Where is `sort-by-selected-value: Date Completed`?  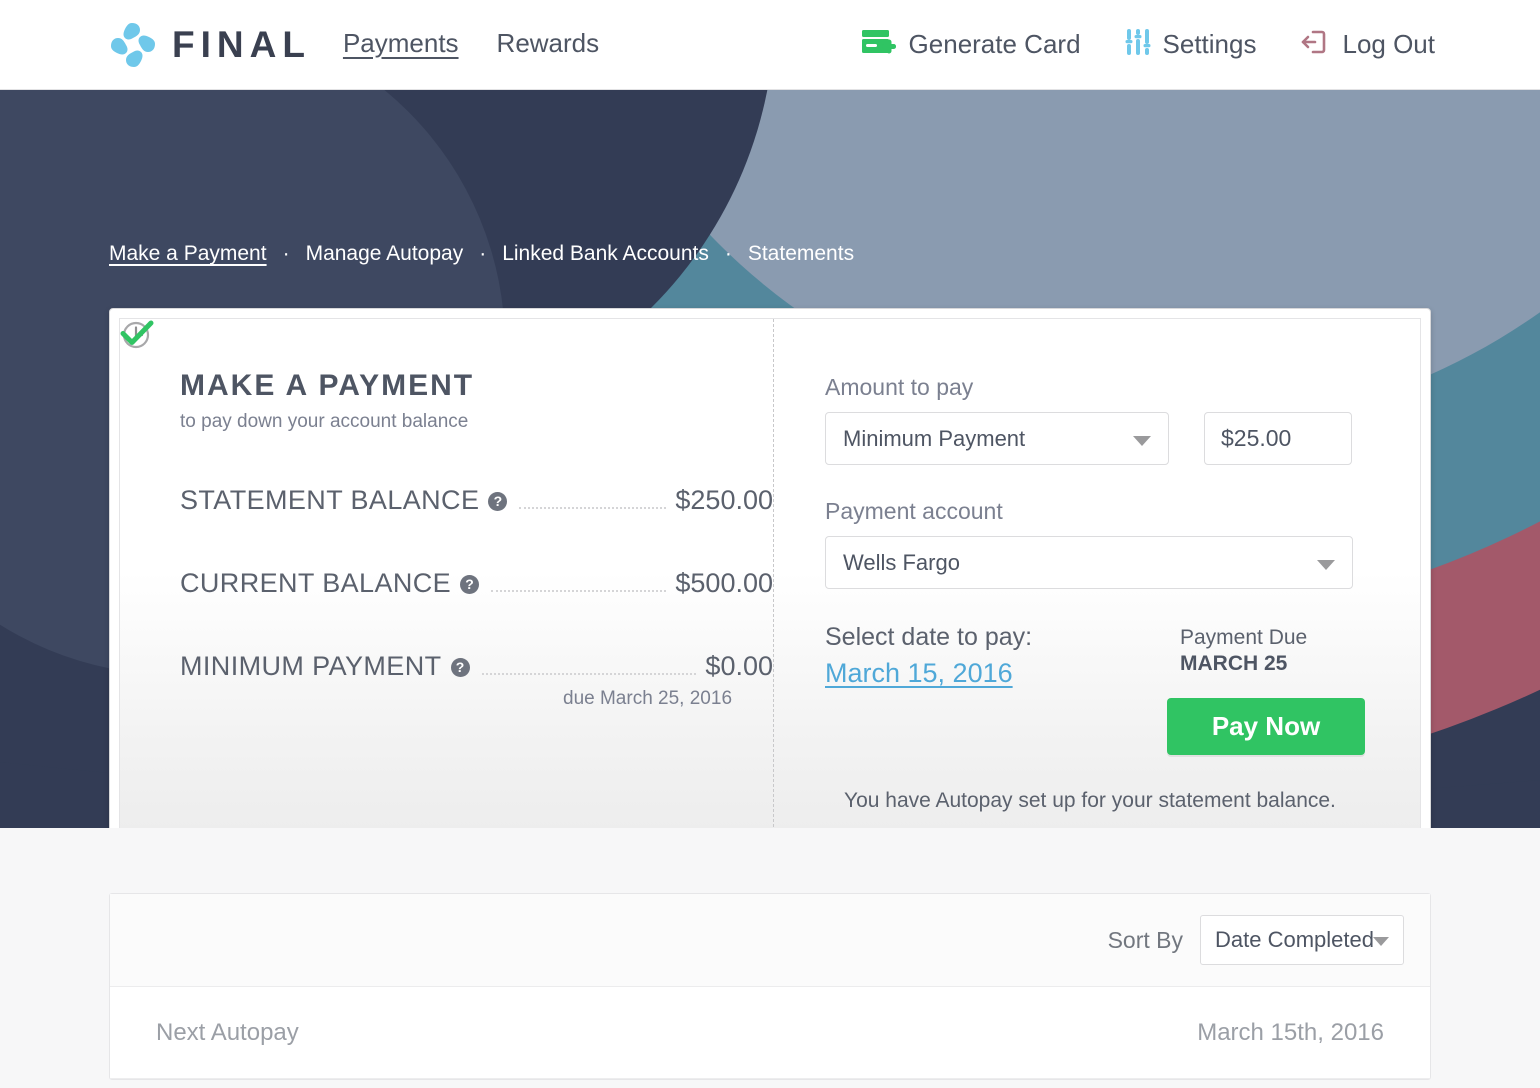
sort-by-selected-value: Date Completed is located at coordinates (1294, 939).